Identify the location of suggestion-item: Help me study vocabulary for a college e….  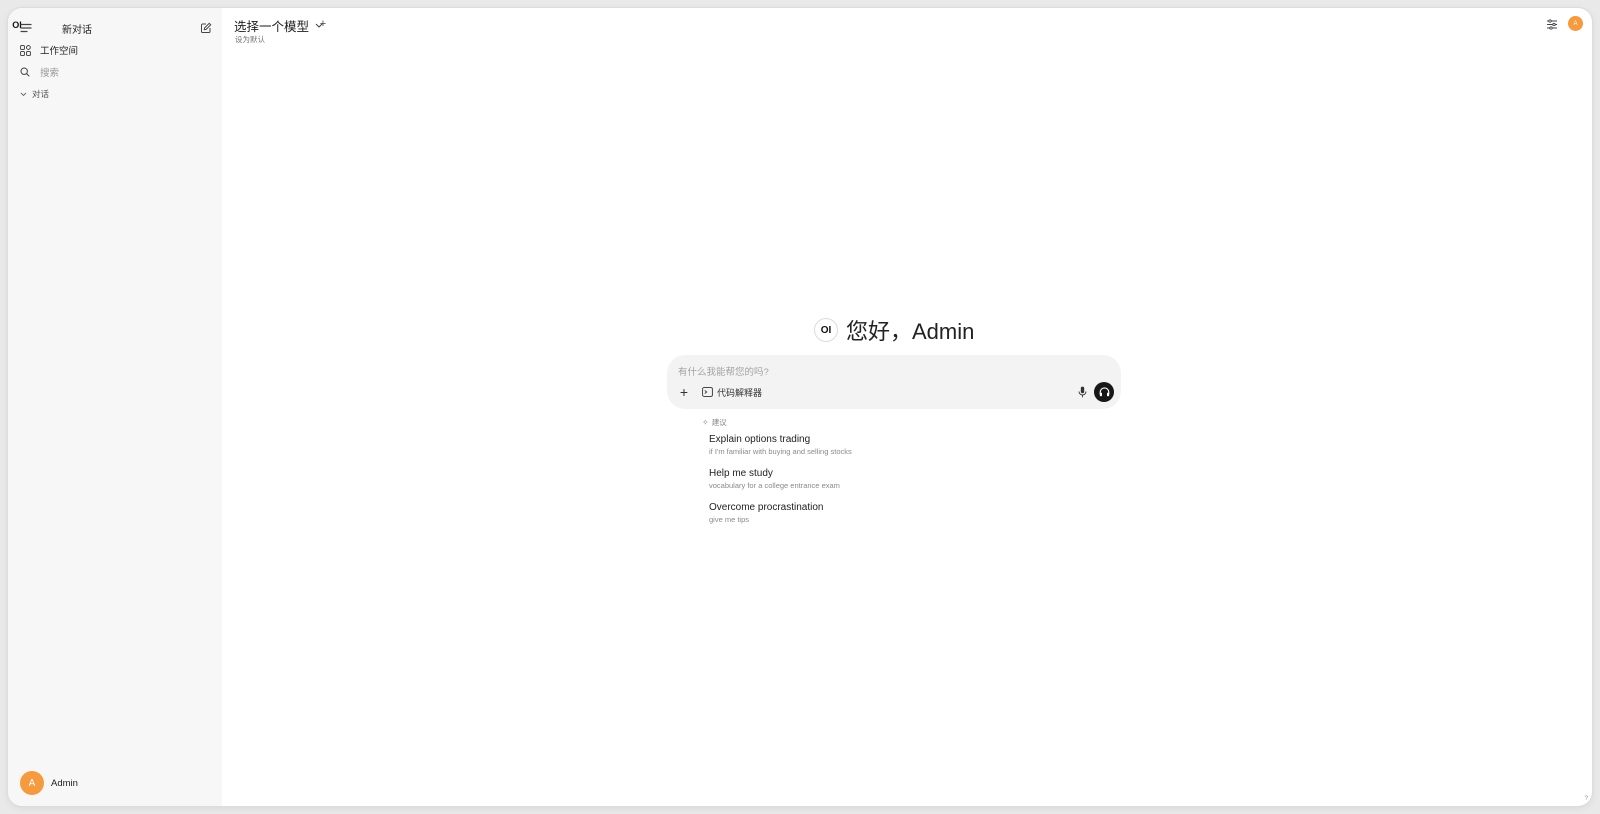
(889, 484).